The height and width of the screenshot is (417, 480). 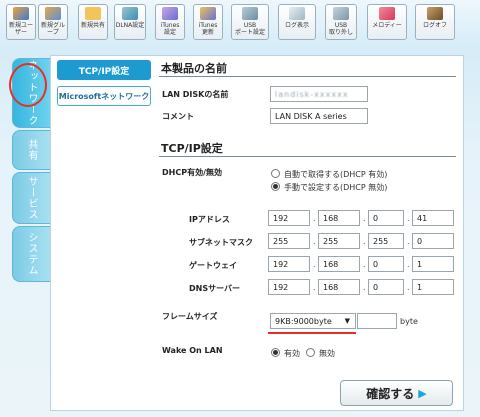 I want to click on subnet-mask-label: サブネットマスク, so click(x=221, y=242).